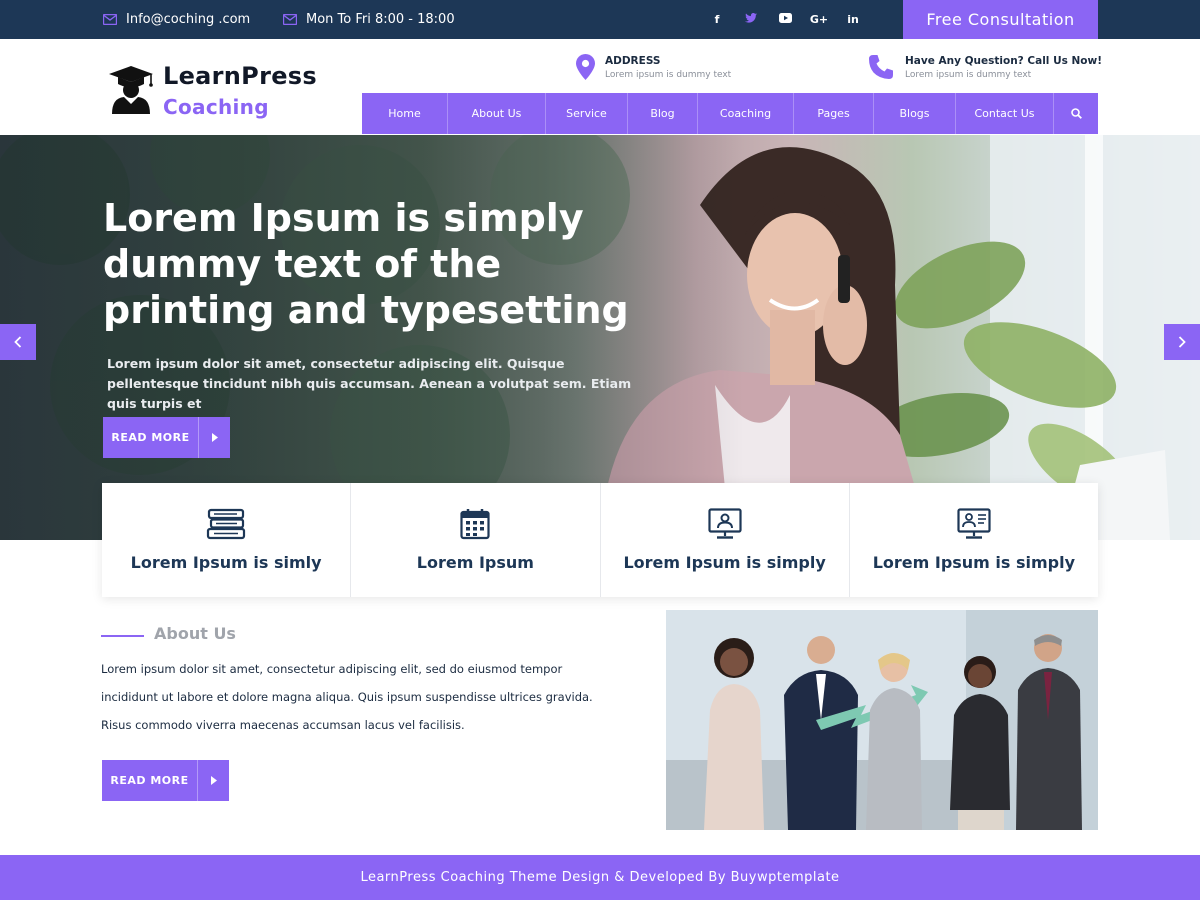 The image size is (1200, 900). Describe the element at coordinates (834, 113) in the screenshot. I see `nav-item-pages: Pages` at that location.